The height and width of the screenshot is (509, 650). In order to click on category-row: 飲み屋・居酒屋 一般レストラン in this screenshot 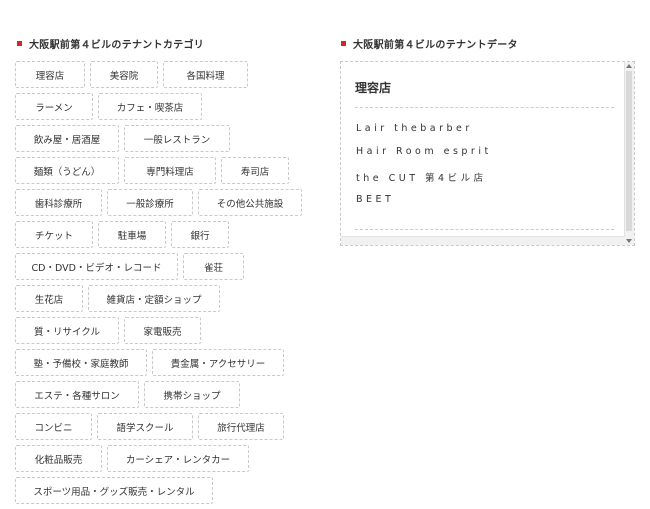, I will do `click(165, 138)`.